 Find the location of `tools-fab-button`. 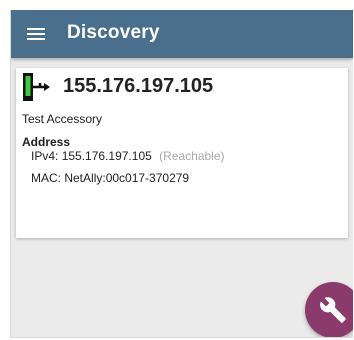

tools-fab-button is located at coordinates (329, 309).